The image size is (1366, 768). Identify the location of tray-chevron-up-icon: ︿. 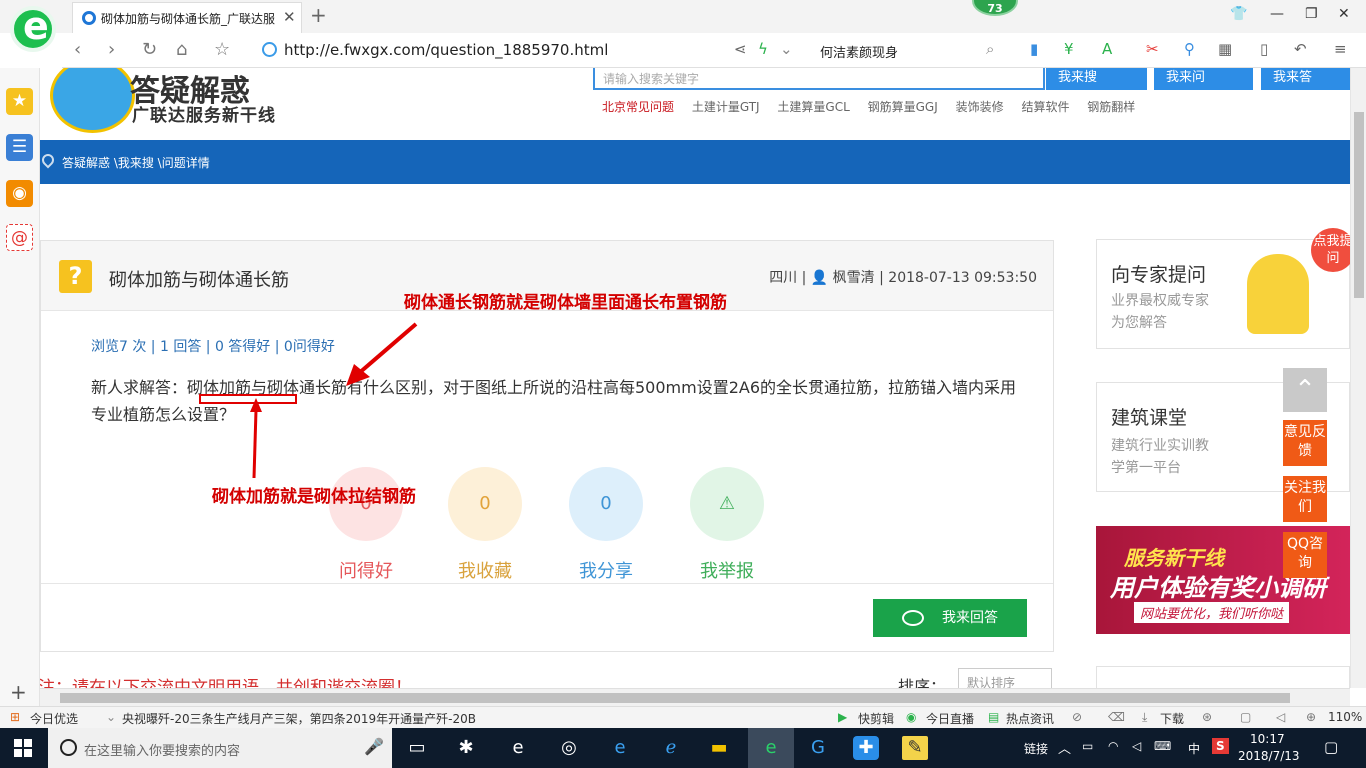
(1064, 747).